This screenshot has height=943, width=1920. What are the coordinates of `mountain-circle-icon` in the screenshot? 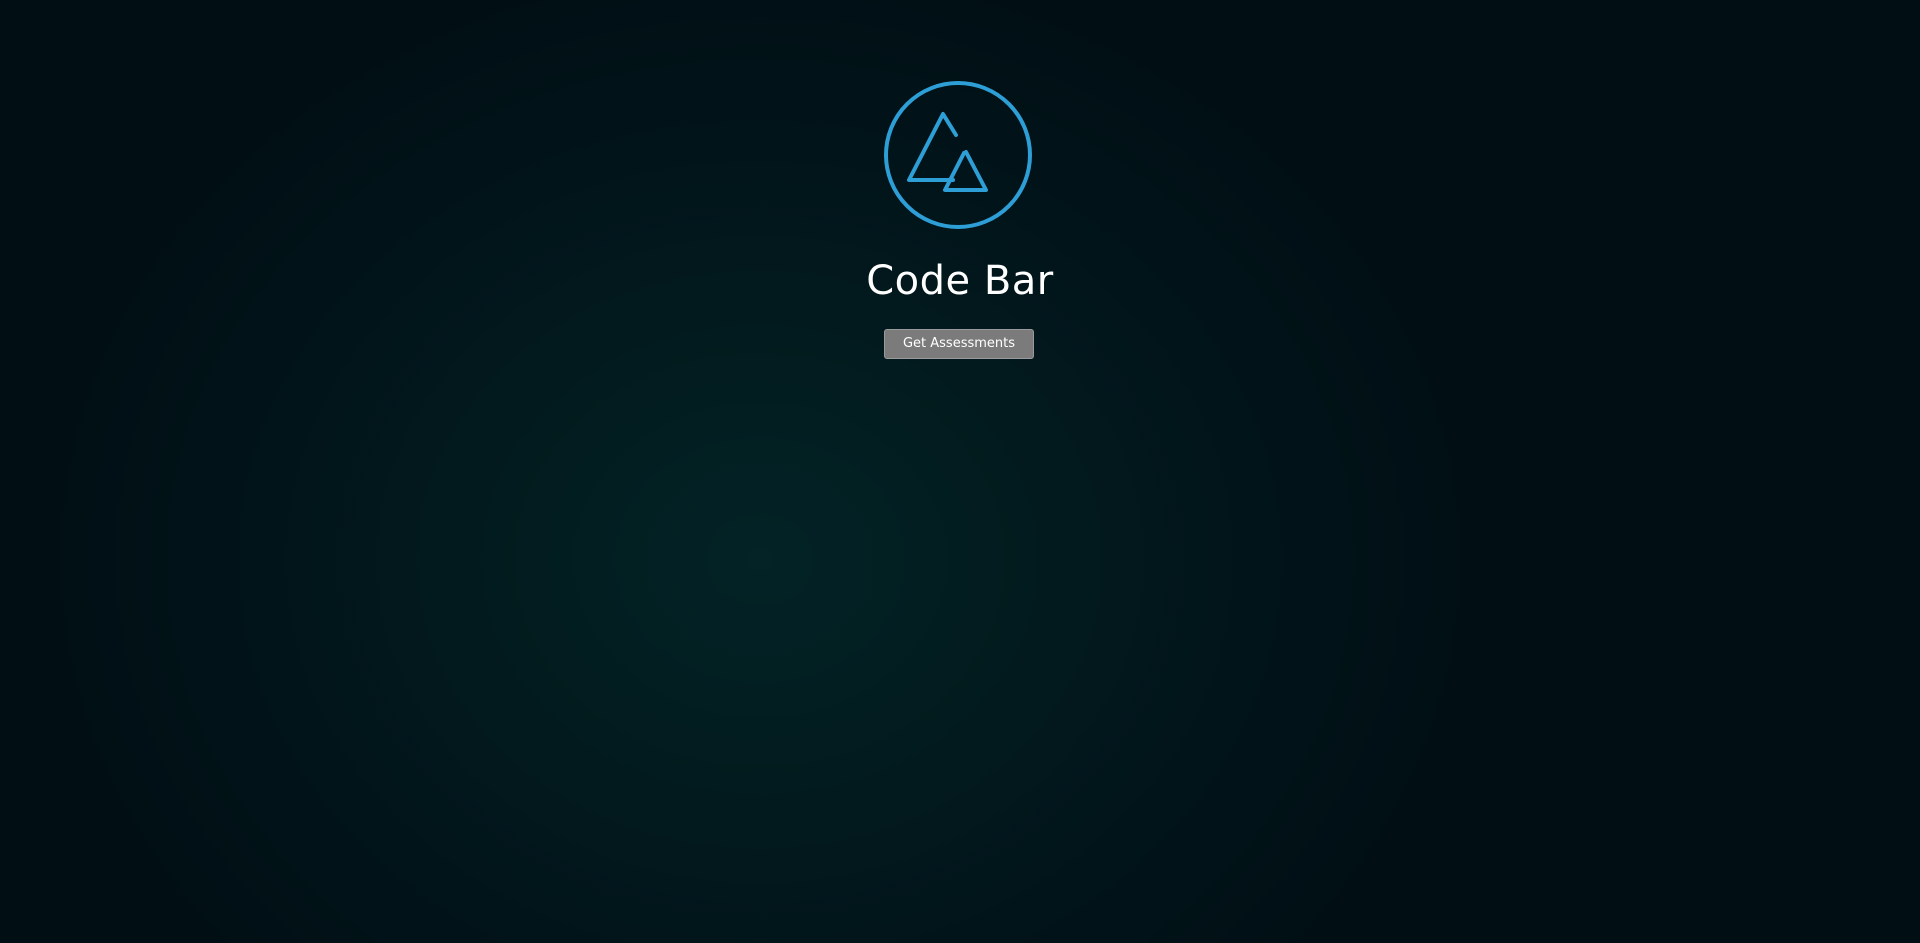 It's located at (958, 155).